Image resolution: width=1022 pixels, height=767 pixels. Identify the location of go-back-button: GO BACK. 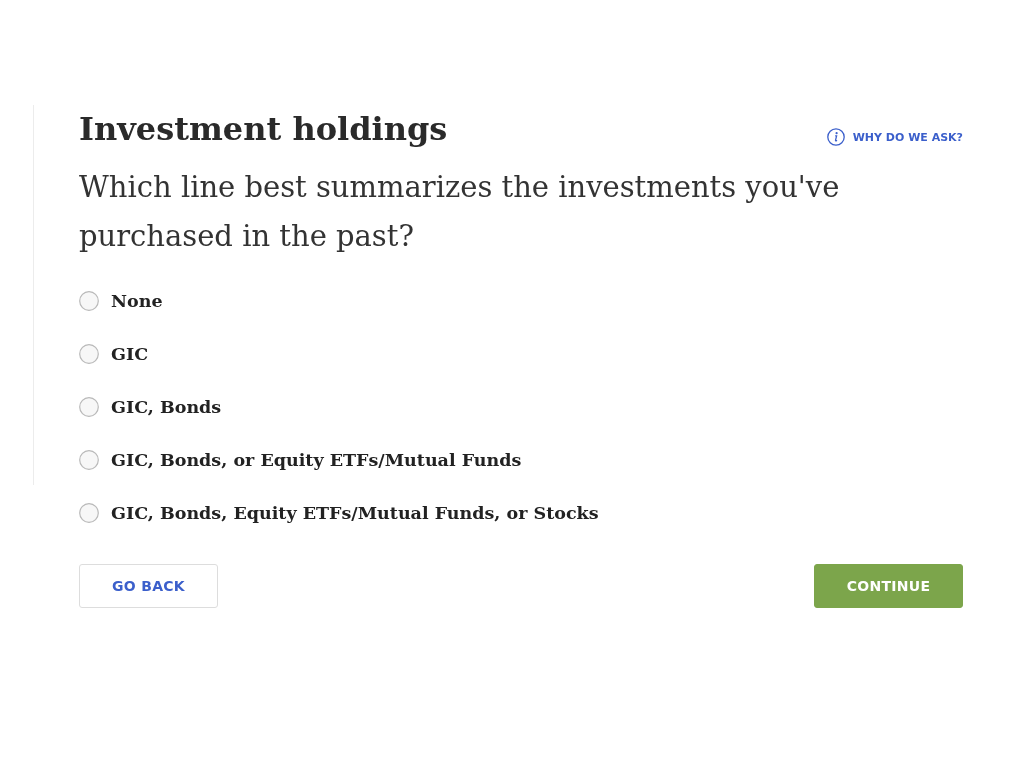
(148, 586).